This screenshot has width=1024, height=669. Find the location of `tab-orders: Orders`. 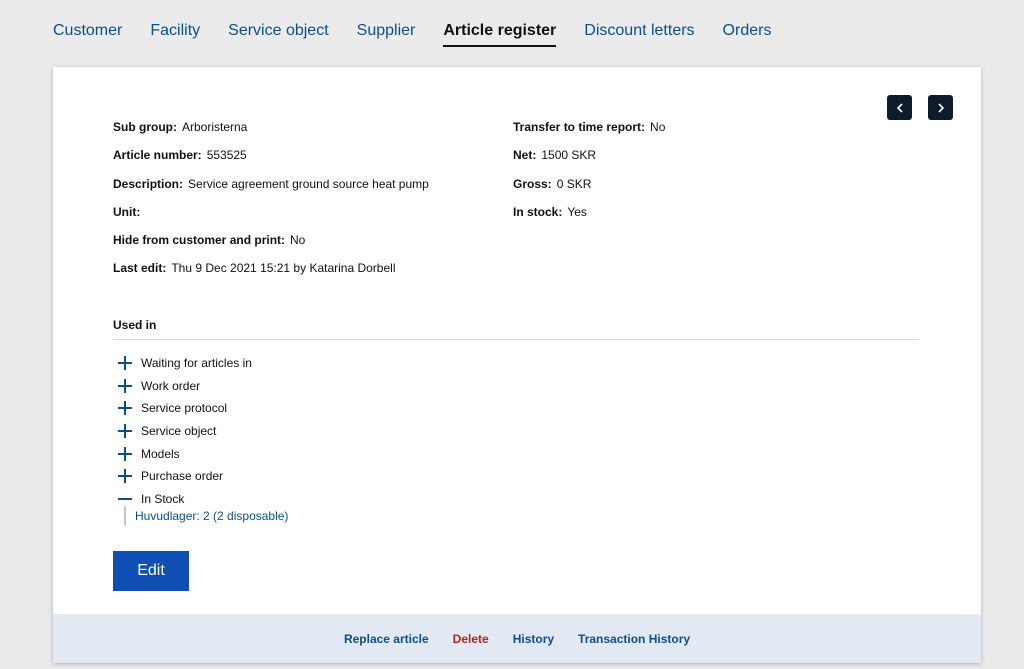

tab-orders: Orders is located at coordinates (747, 34).